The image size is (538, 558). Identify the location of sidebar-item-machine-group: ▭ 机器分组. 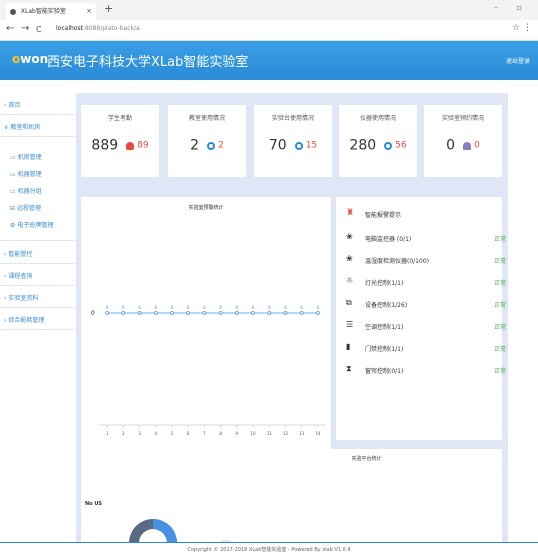
(26, 190).